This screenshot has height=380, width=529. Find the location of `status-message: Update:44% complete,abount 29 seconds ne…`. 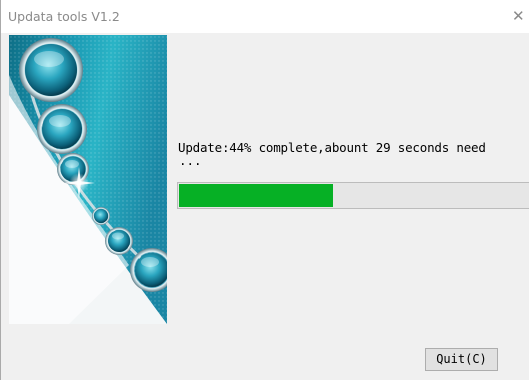

status-message: Update:44% complete,abount 29 seconds ne… is located at coordinates (332, 147).